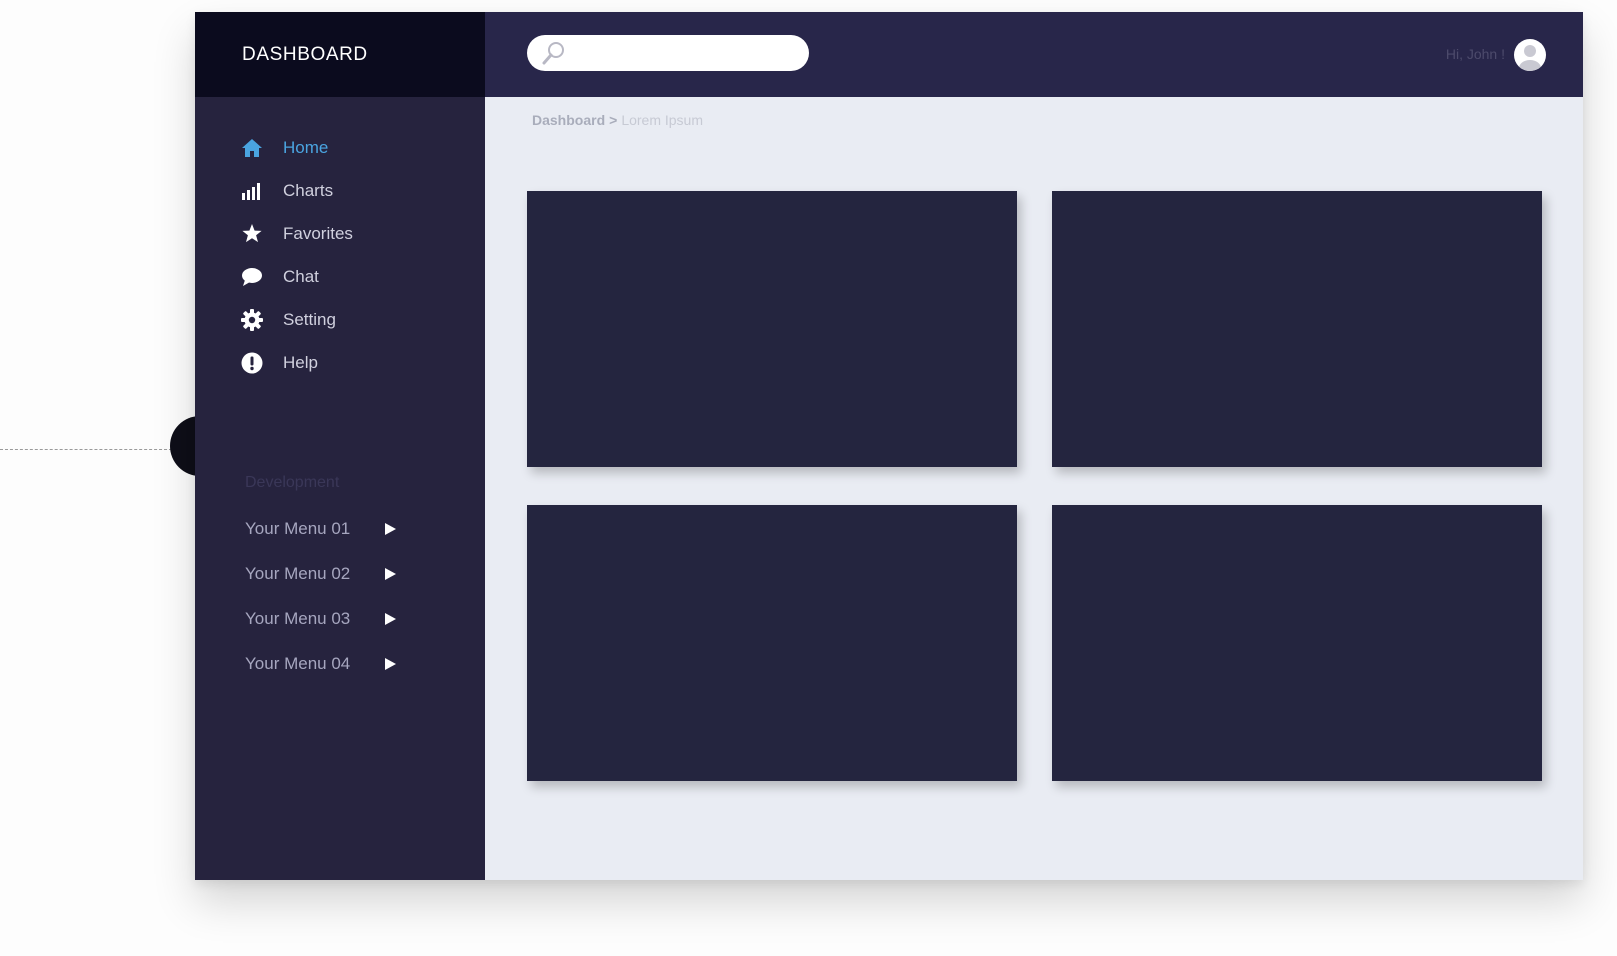 The image size is (1617, 956). Describe the element at coordinates (1475, 54) in the screenshot. I see `user-greeting: Hi, John !` at that location.